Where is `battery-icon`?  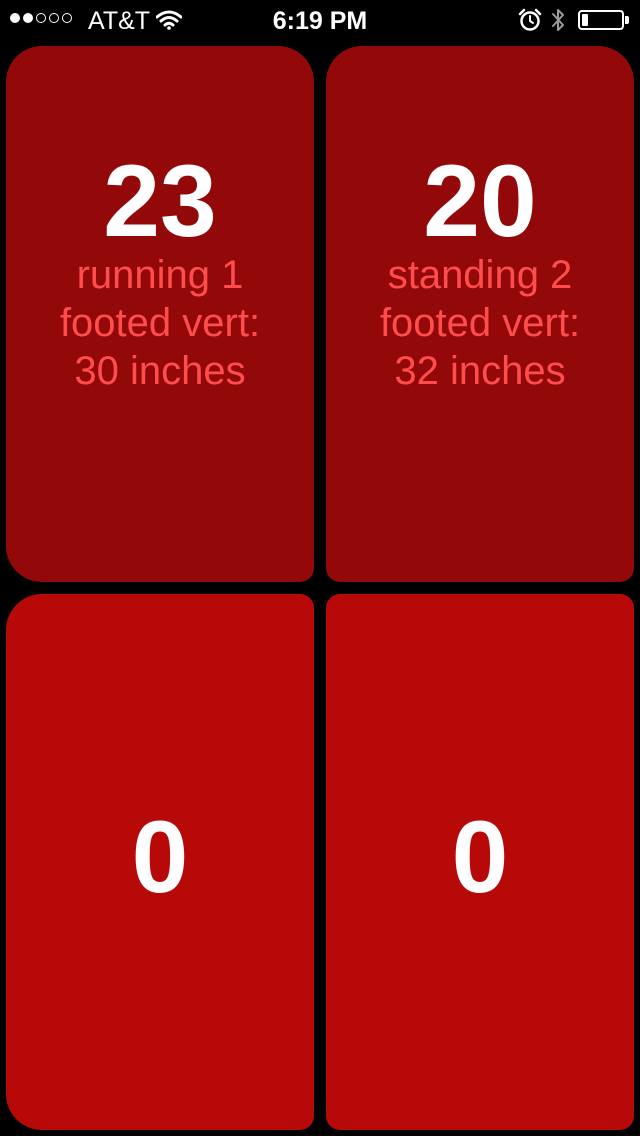 battery-icon is located at coordinates (601, 20).